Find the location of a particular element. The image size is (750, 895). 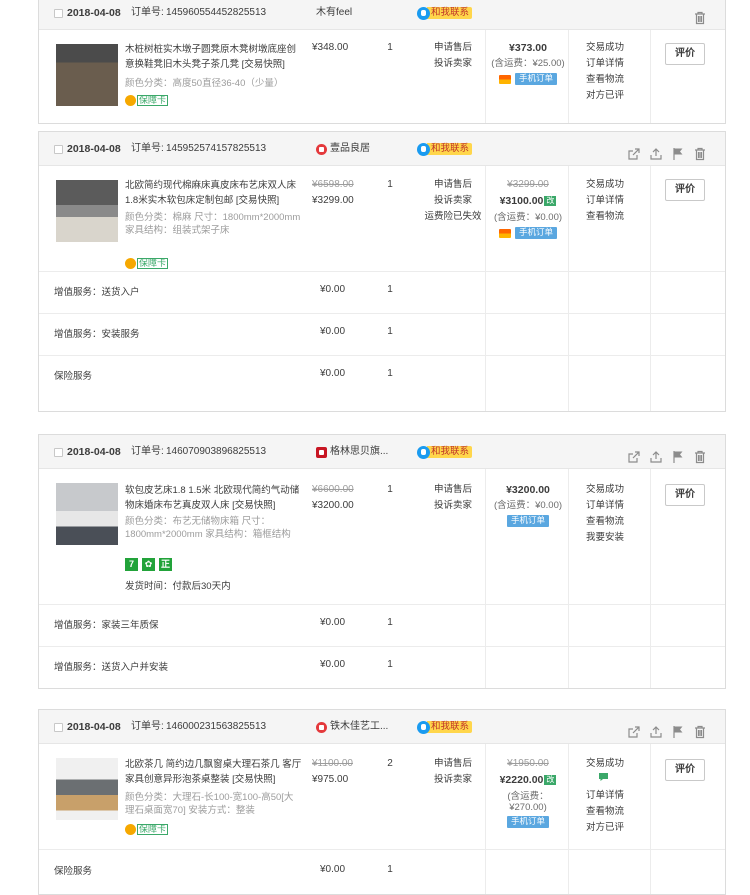

price-value: ¥3299.00 is located at coordinates (333, 200).